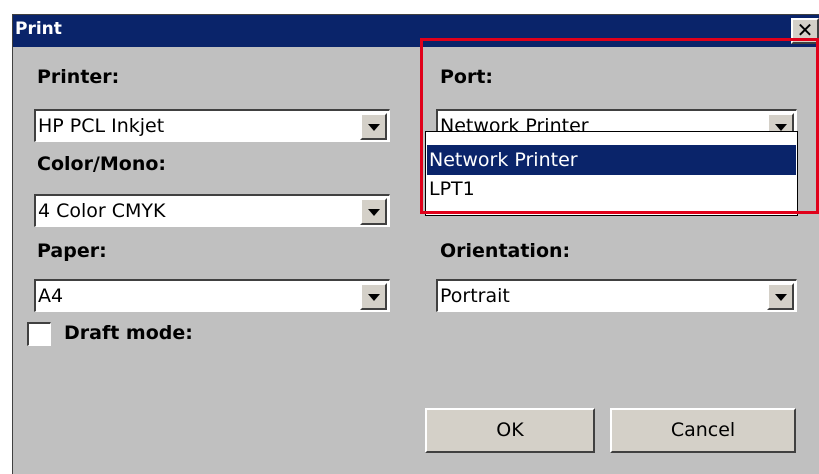  Describe the element at coordinates (703, 430) in the screenshot. I see `cancel-button: Cancel` at that location.